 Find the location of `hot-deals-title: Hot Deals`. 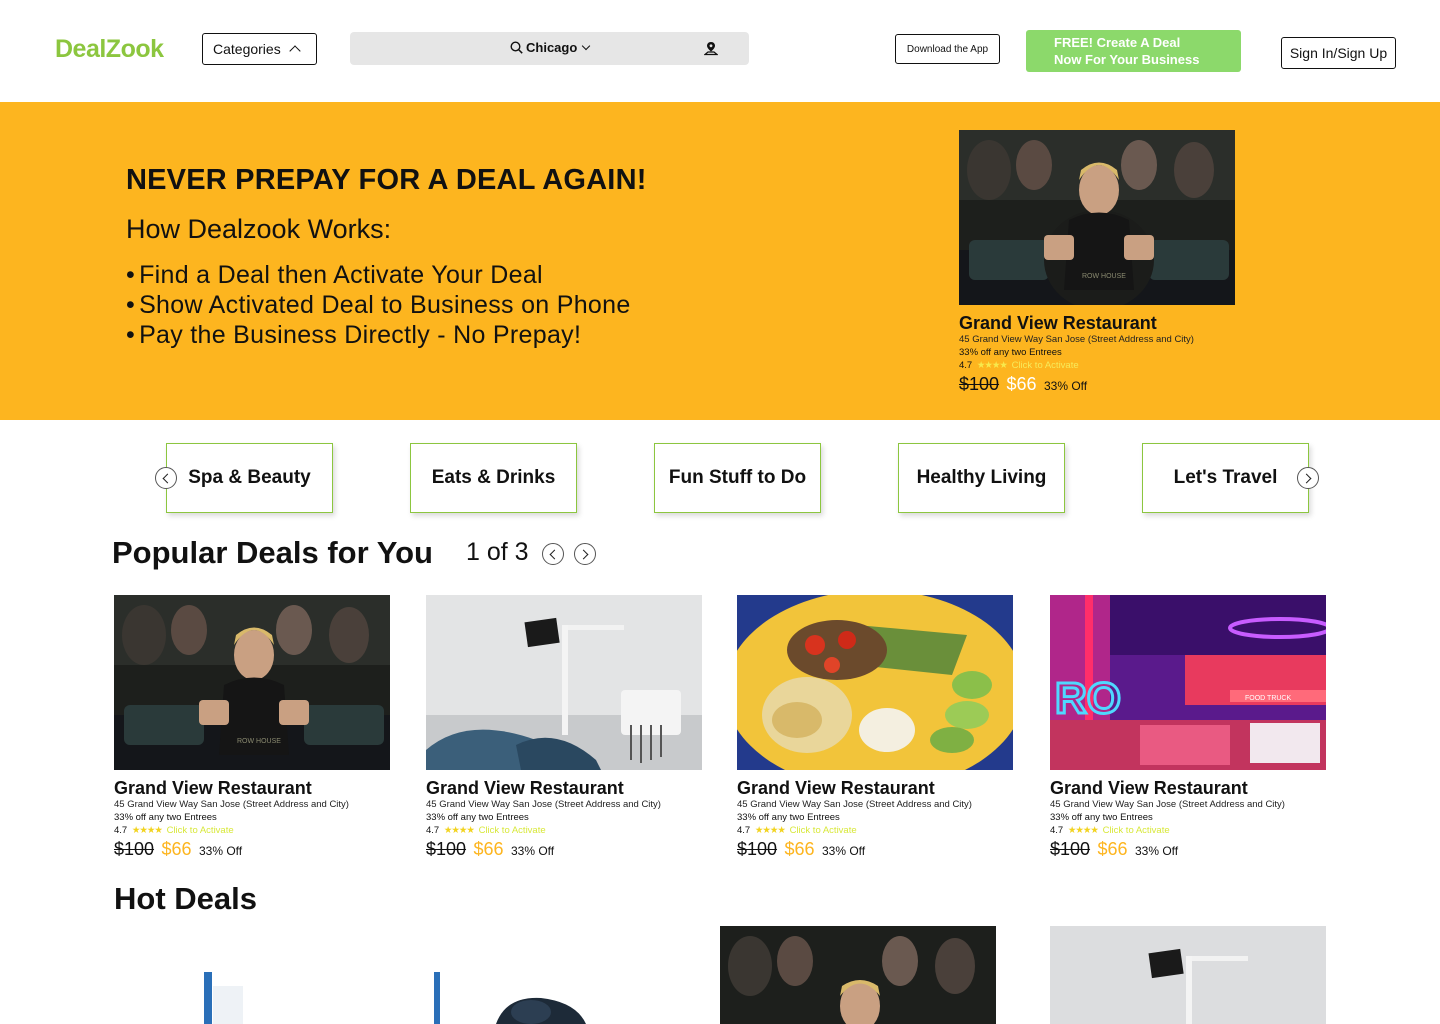

hot-deals-title: Hot Deals is located at coordinates (185, 898).